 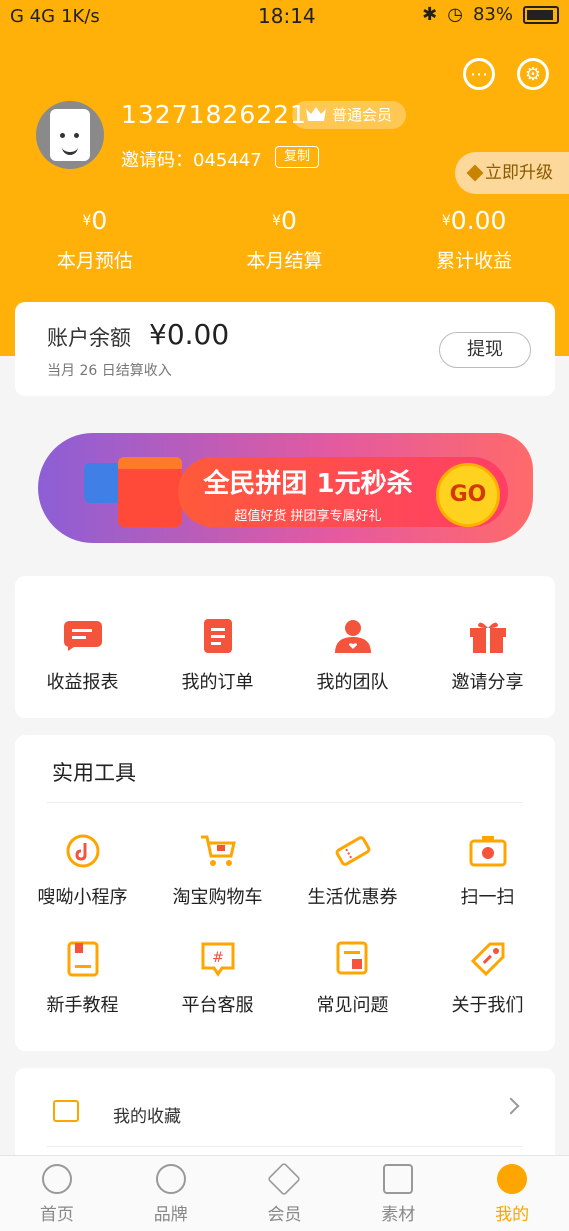 I want to click on quick-action-my-orders: 我的订单, so click(x=217, y=656).